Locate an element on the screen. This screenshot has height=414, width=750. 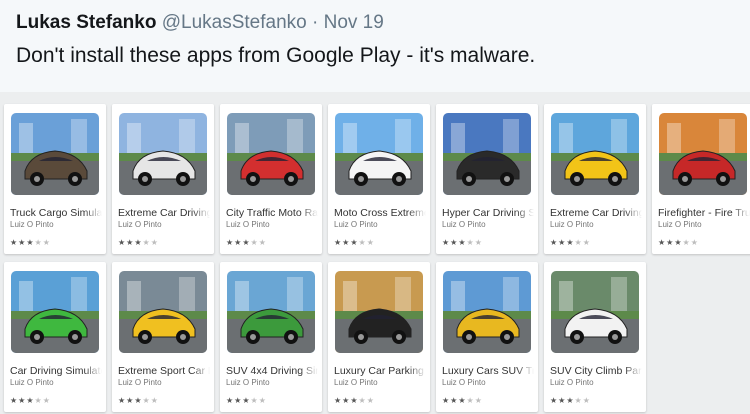
app-title: Moto Cross Extreme is located at coordinates (380, 213).